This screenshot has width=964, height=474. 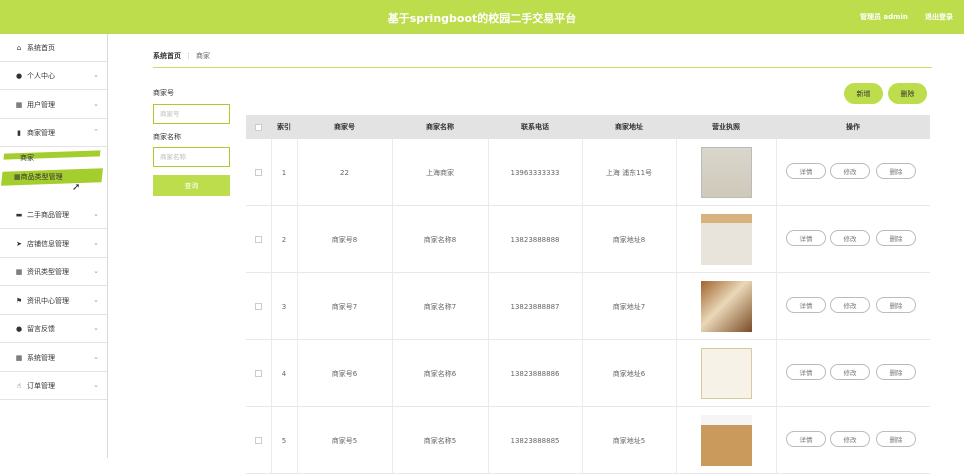 I want to click on sidebar-item-merchants: ▮ 商家管理 ⌃, so click(x=53, y=133).